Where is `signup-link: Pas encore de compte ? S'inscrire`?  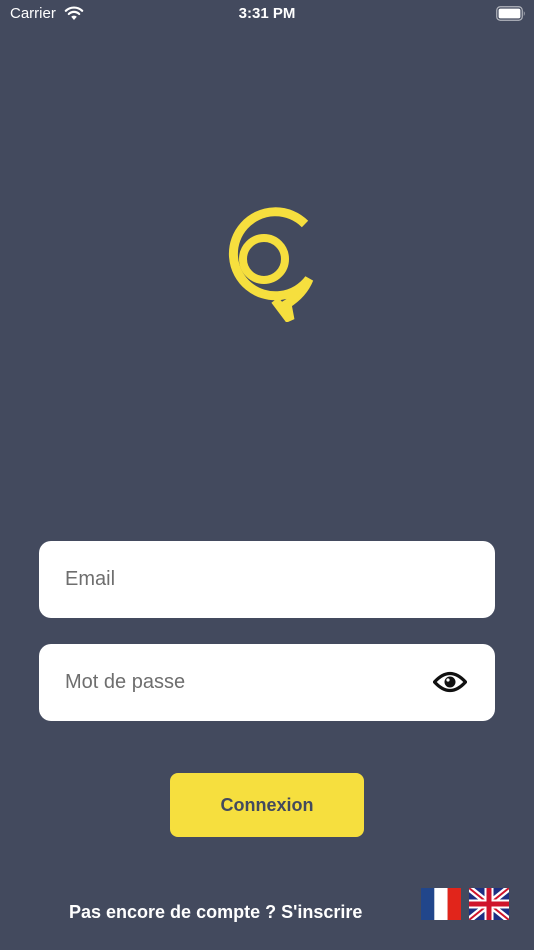
signup-link: Pas encore de compte ? S'inscrire is located at coordinates (215, 912).